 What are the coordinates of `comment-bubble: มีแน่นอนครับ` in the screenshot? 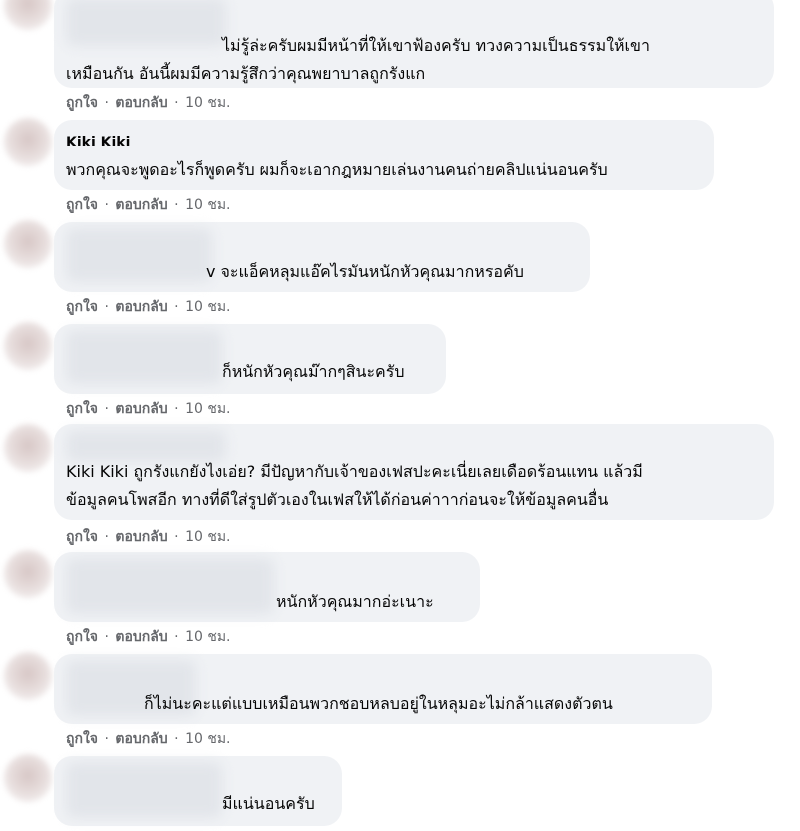 It's located at (198, 791).